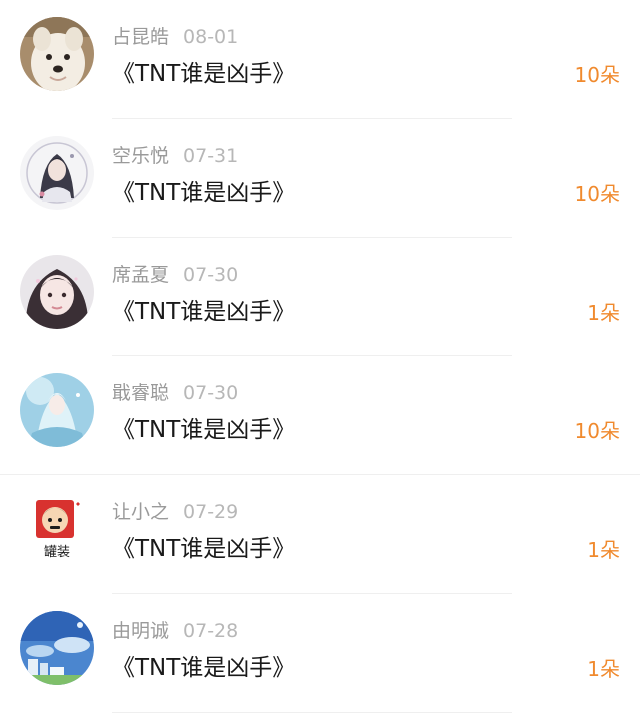  Describe the element at coordinates (211, 512) in the screenshot. I see `gift-date: 07-29` at that location.